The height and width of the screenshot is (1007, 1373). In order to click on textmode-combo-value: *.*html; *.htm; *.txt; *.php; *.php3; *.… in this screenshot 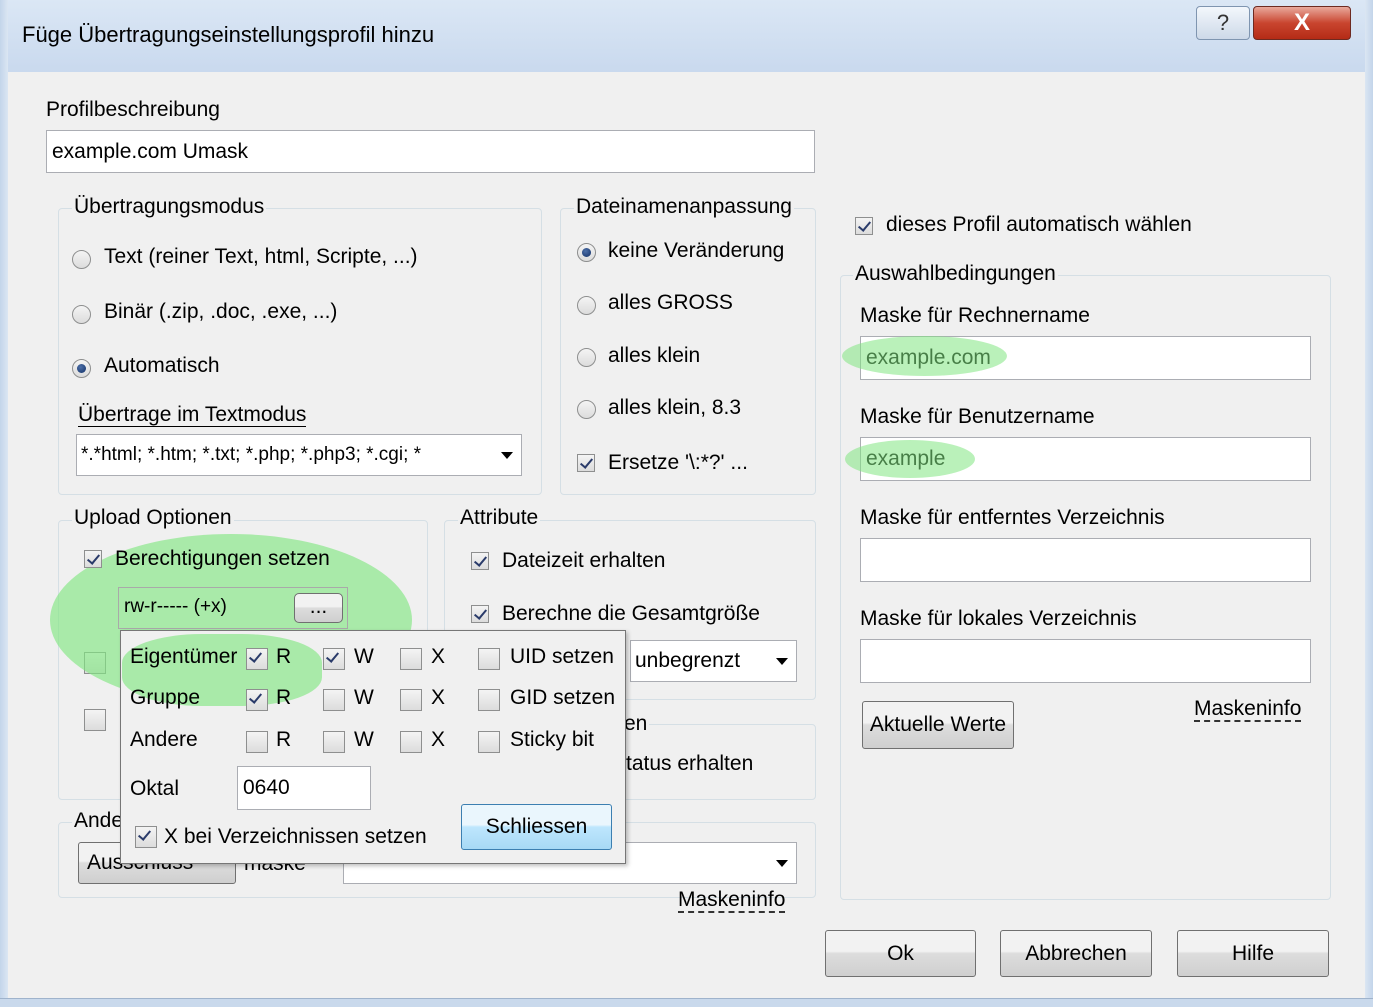, I will do `click(251, 454)`.